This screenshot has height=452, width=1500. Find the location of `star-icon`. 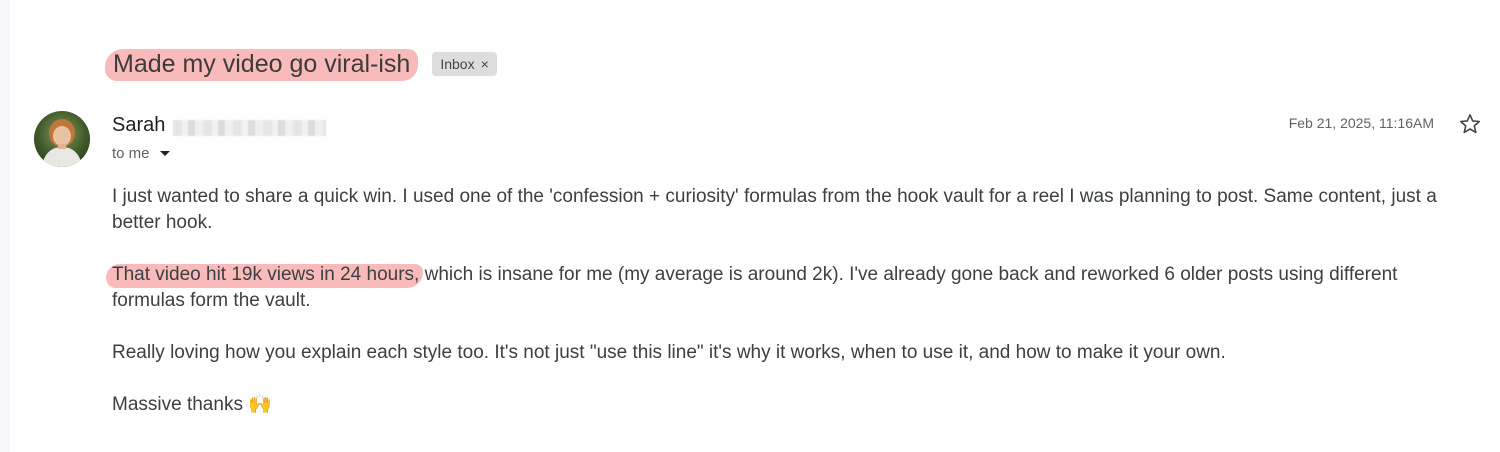

star-icon is located at coordinates (1470, 124).